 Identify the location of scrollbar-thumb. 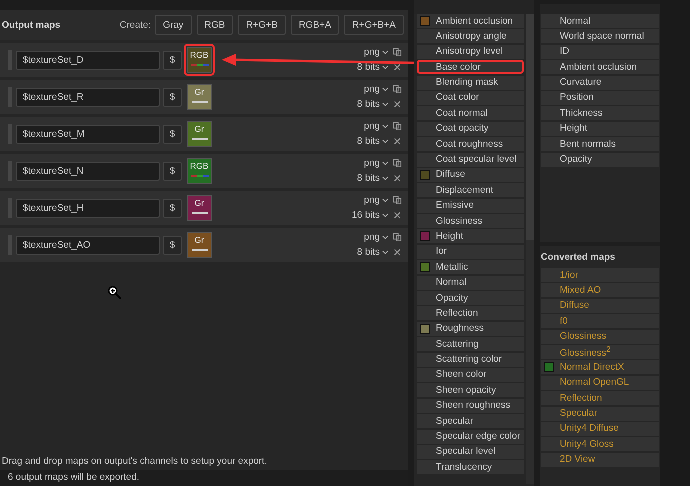
(530, 127).